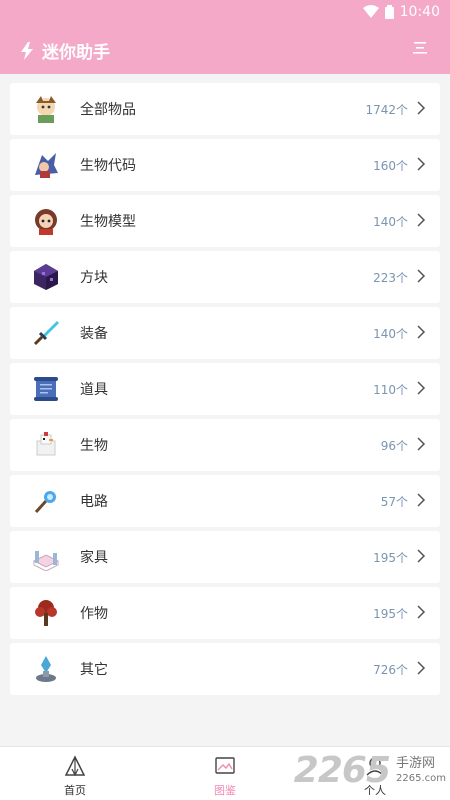  I want to click on category-count: 1742个, so click(386, 110).